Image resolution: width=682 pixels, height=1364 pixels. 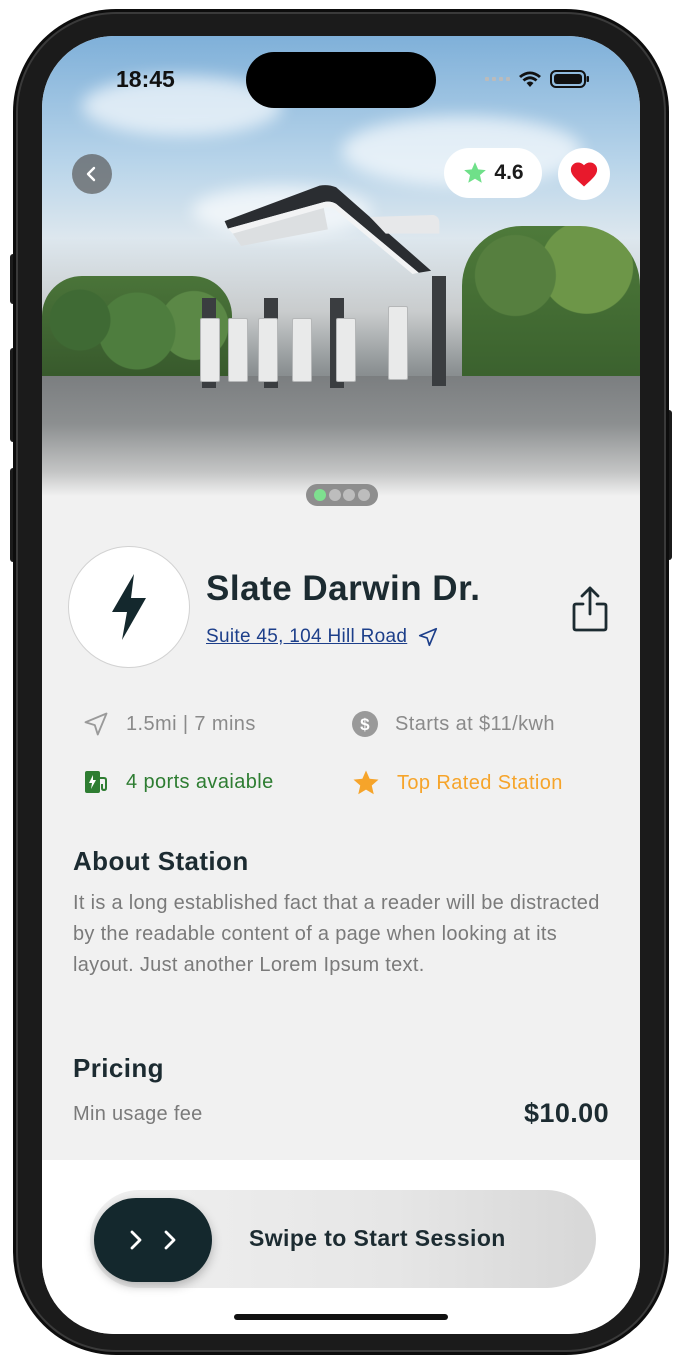 I want to click on battery-icon, so click(x=569, y=79).